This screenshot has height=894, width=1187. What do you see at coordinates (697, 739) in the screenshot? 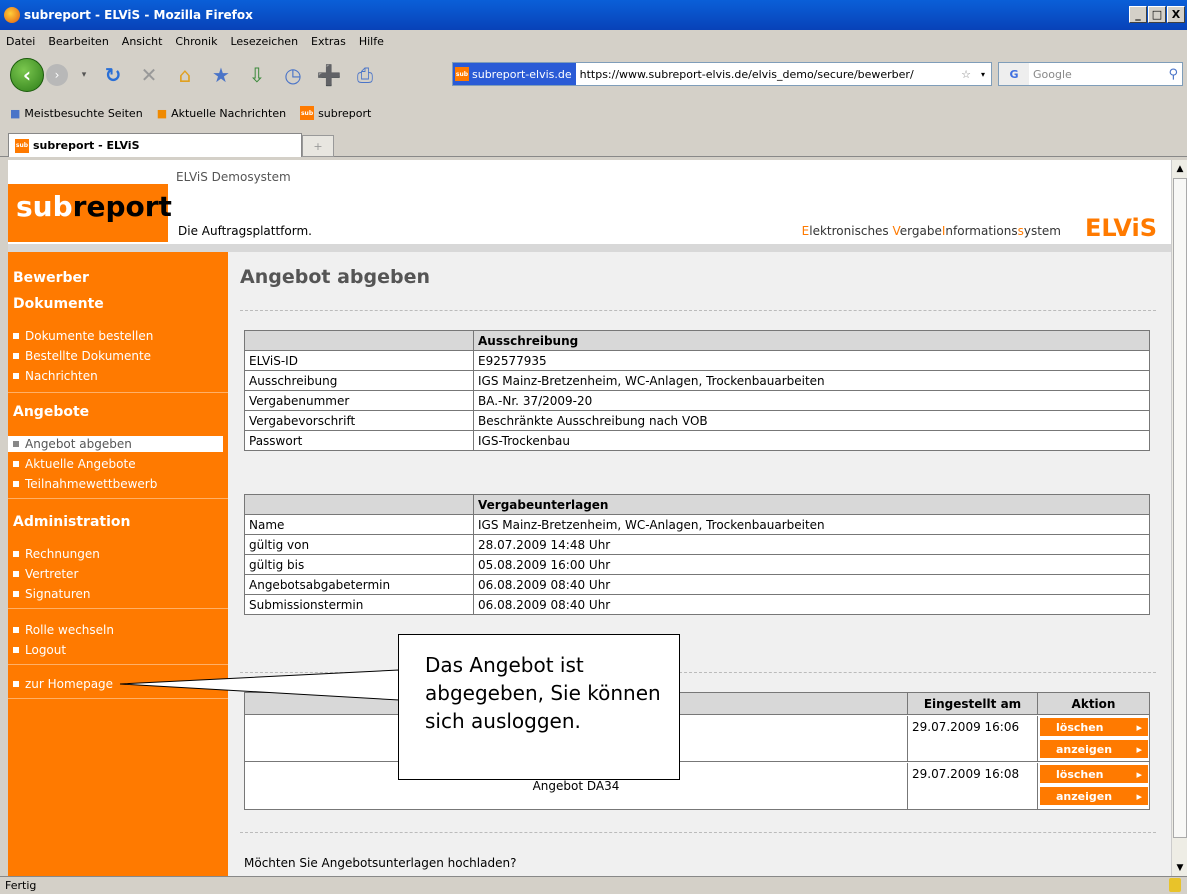
I see `table-row: 29.07.2009 16:06 löschen ▸ anzeigen ▸` at bounding box center [697, 739].